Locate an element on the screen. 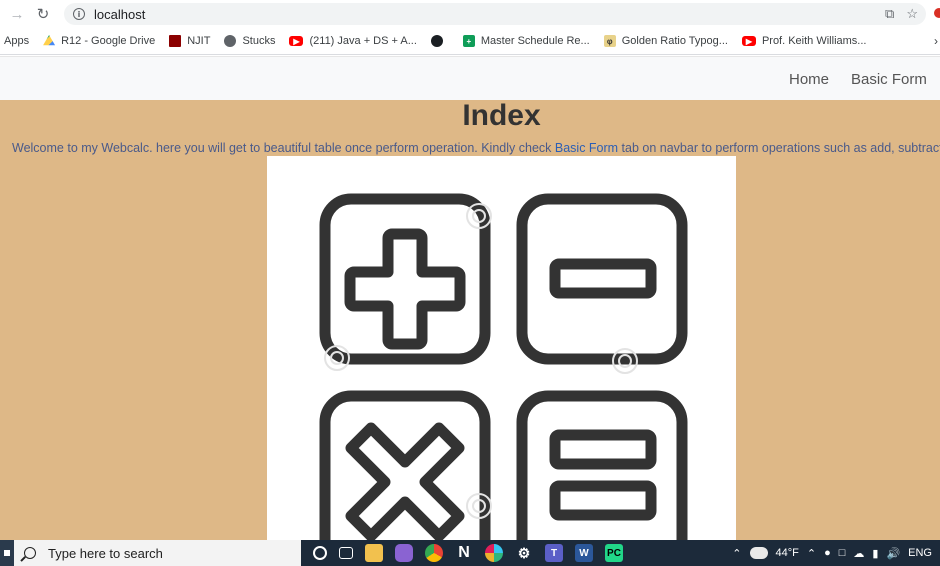 The width and height of the screenshot is (940, 566). slack-icon is located at coordinates (494, 553).